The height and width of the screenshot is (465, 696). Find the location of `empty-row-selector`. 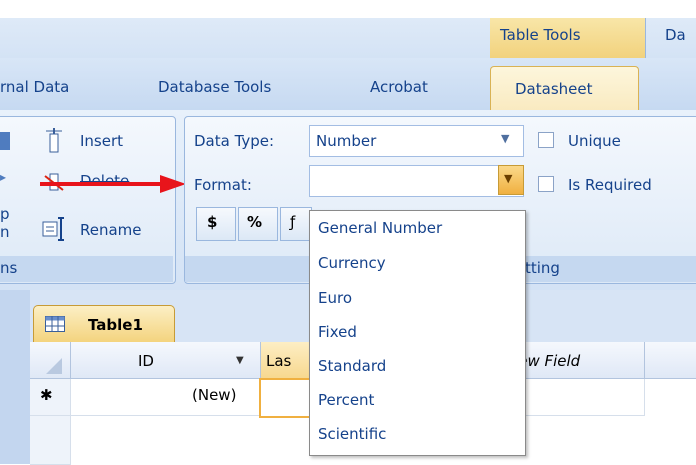

empty-row-selector is located at coordinates (50, 440).